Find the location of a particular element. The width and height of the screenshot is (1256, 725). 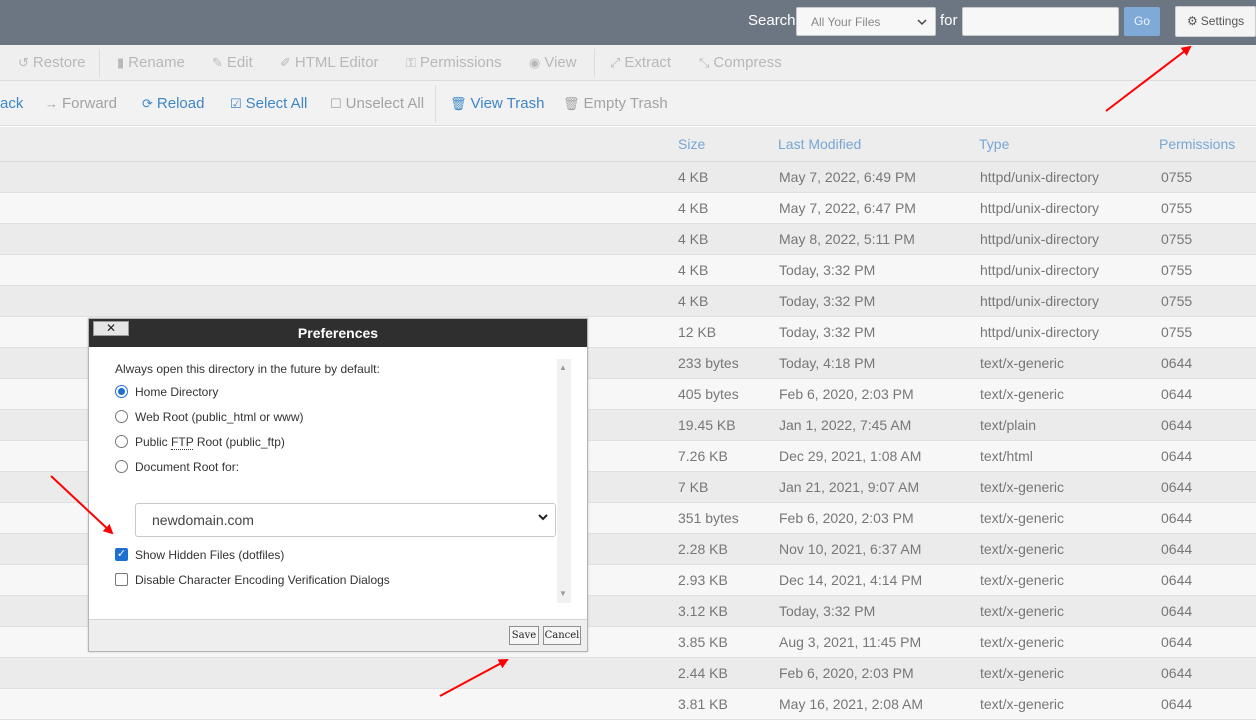

scroll-up-arrow-icon: ▲ is located at coordinates (563, 367).